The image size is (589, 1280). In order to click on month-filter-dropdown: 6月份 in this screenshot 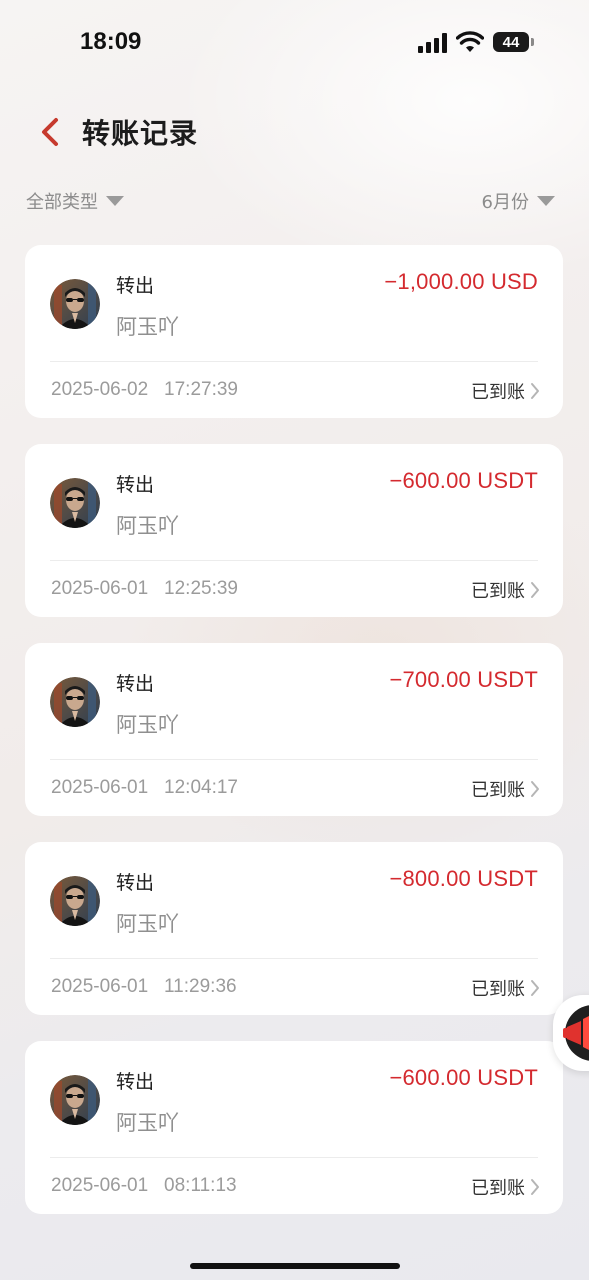, I will do `click(518, 201)`.